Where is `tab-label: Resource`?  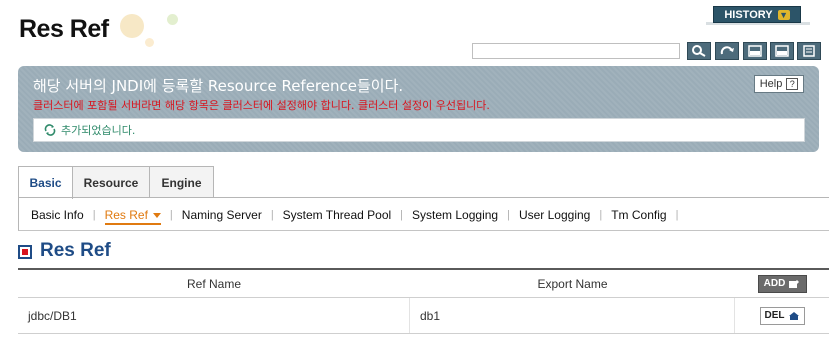 tab-label: Resource is located at coordinates (111, 182).